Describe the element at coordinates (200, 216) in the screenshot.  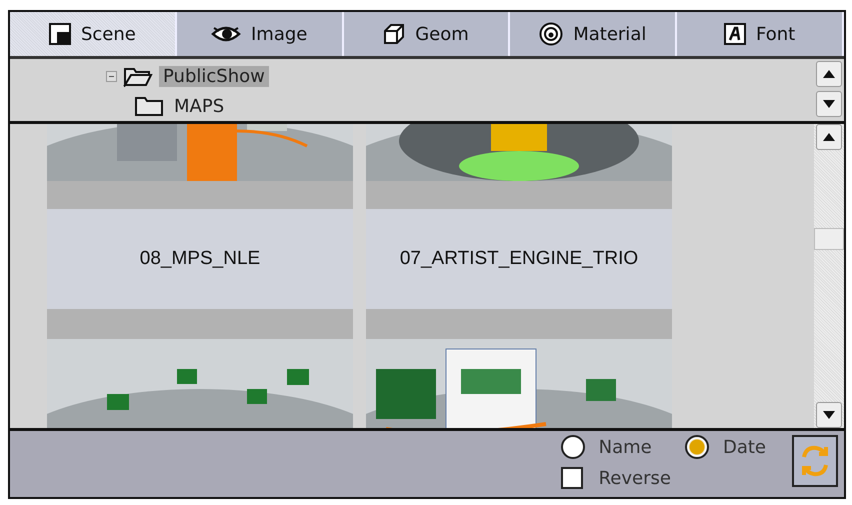
I see `thumbnail-card: 08_MPS_NLE` at that location.